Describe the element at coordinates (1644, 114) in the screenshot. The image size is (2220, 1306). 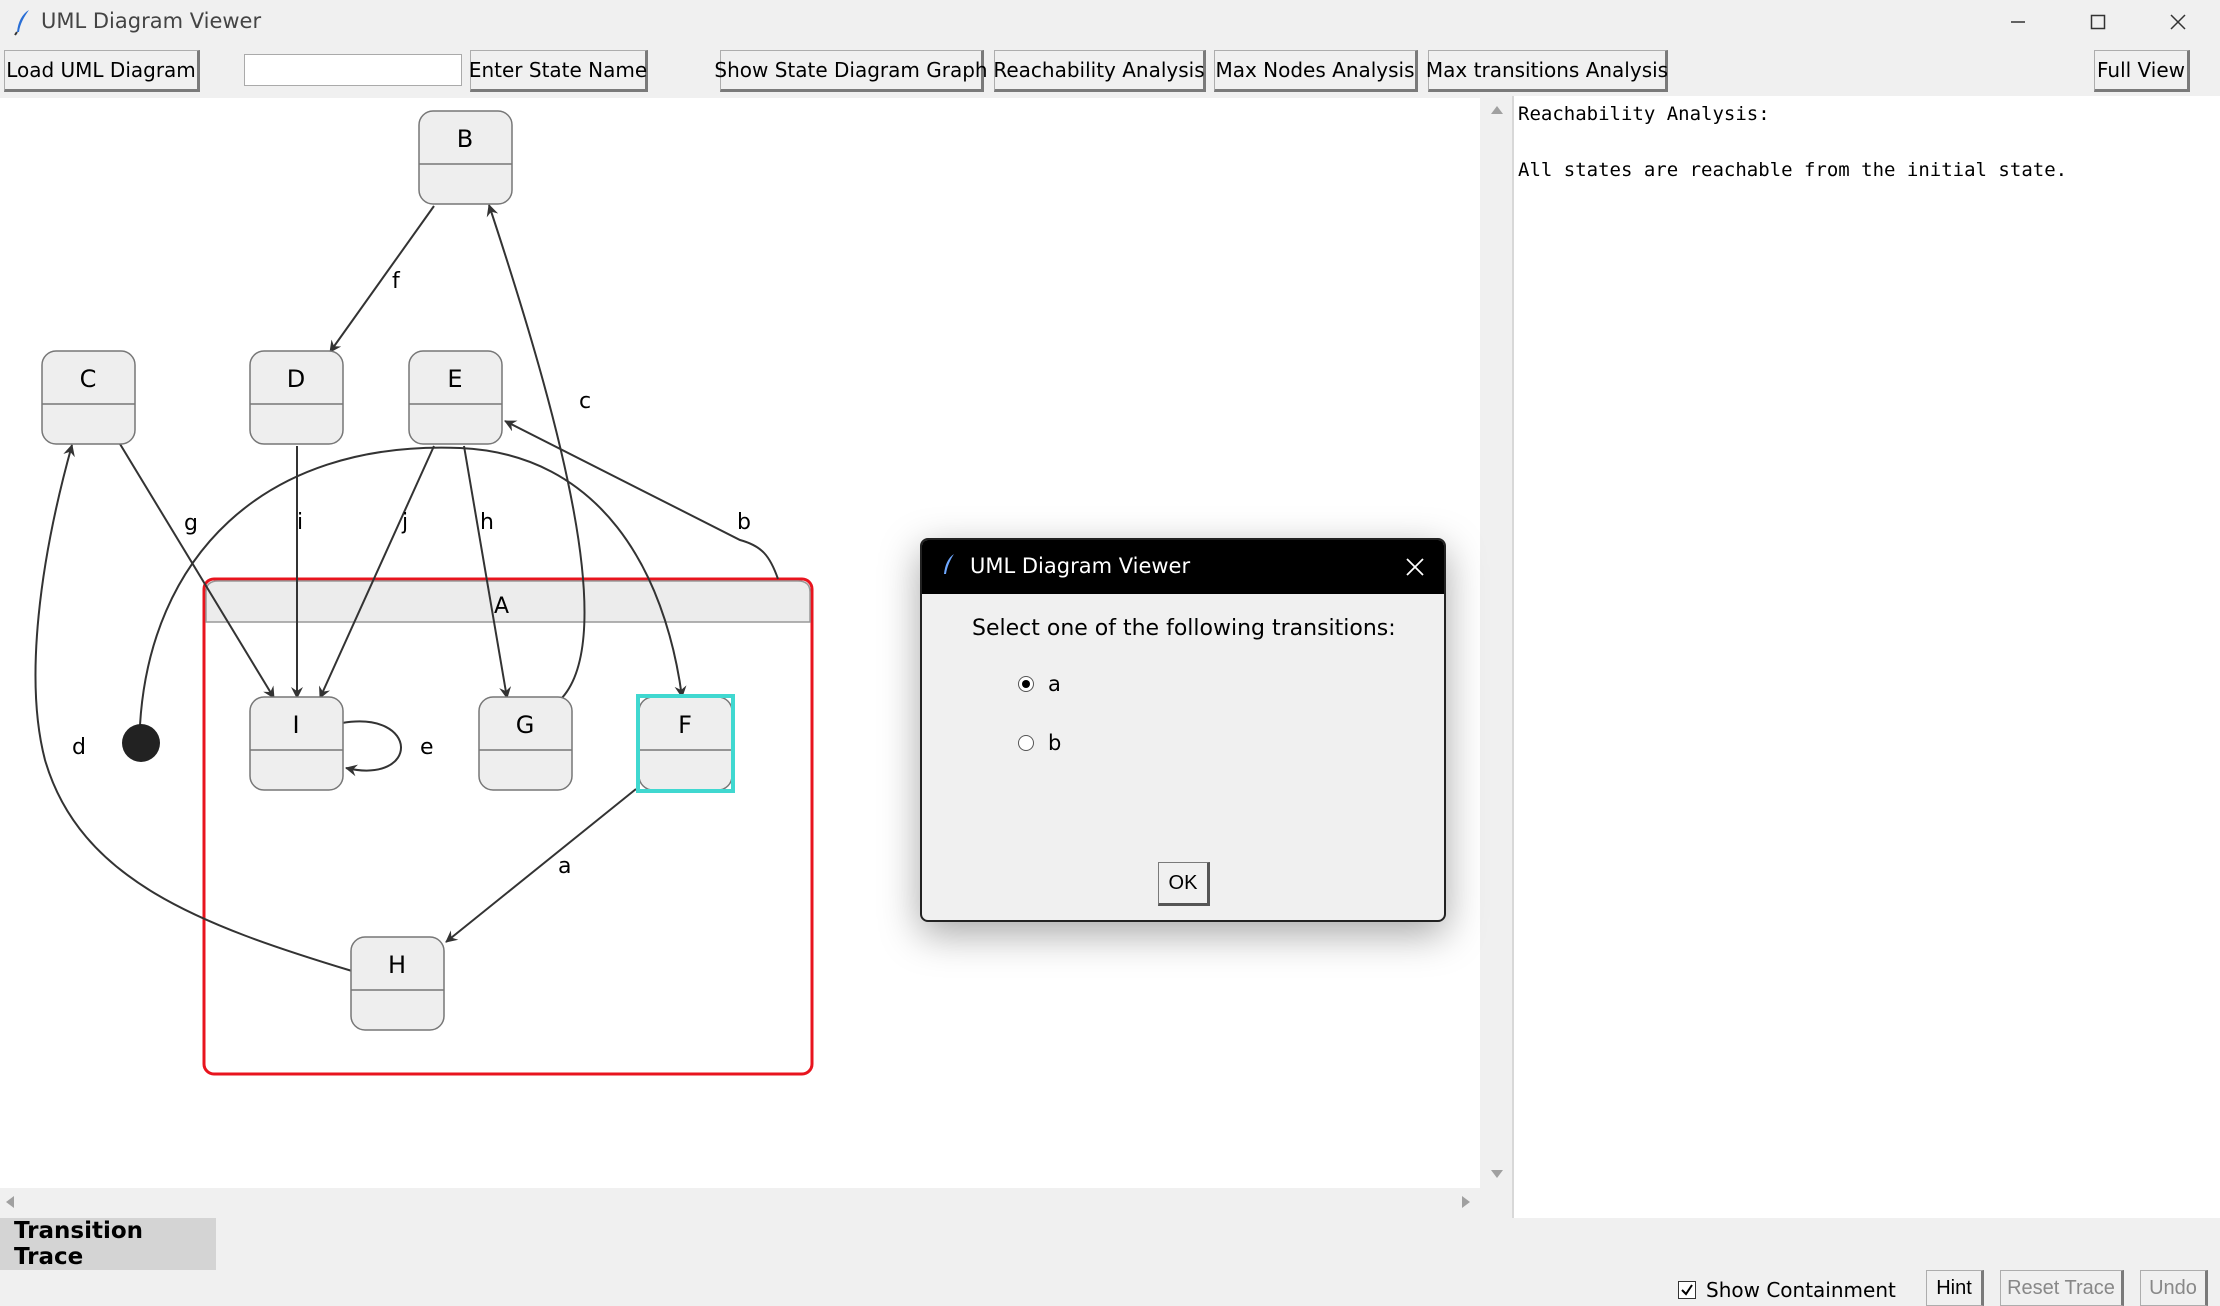
I see `output-heading: Reachability Analysis:` at that location.